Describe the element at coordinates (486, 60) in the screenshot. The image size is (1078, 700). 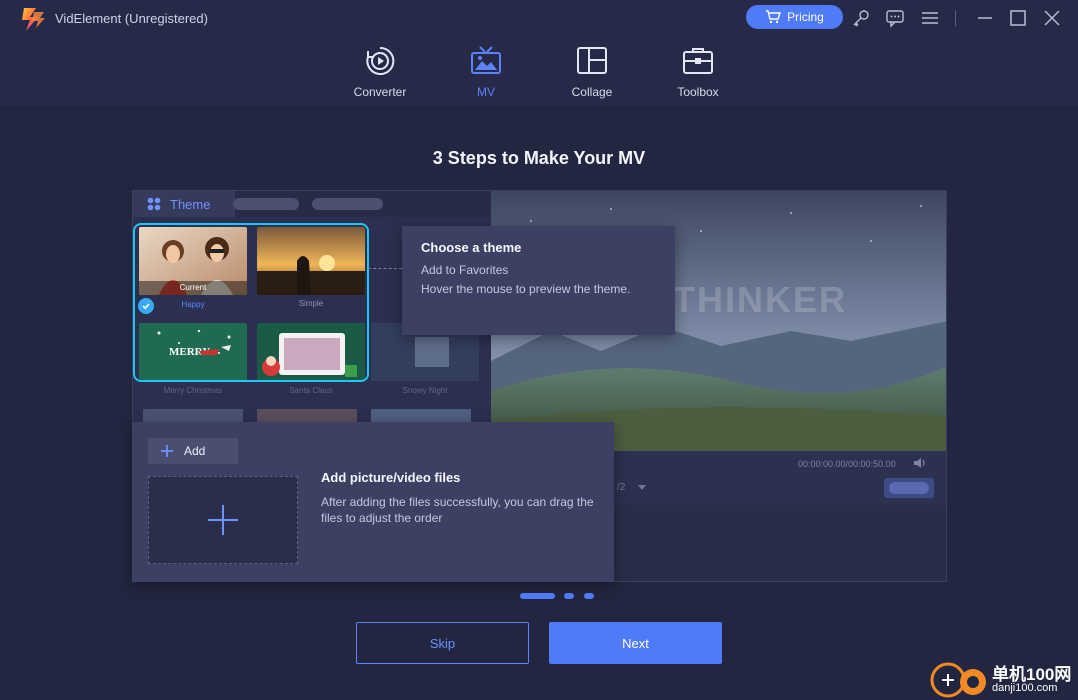
I see `mv-icon` at that location.